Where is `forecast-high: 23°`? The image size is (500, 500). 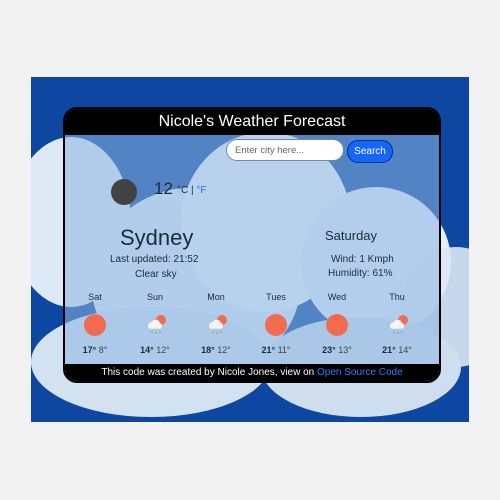 forecast-high: 23° is located at coordinates (329, 350).